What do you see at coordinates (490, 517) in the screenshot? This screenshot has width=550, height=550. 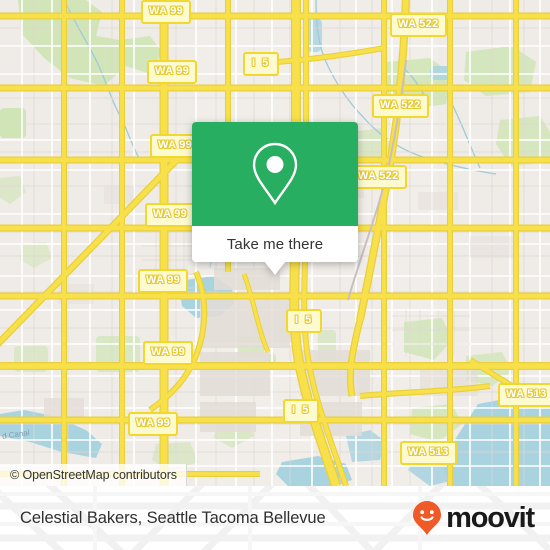 I see `moovit-wordmark: moovit` at bounding box center [490, 517].